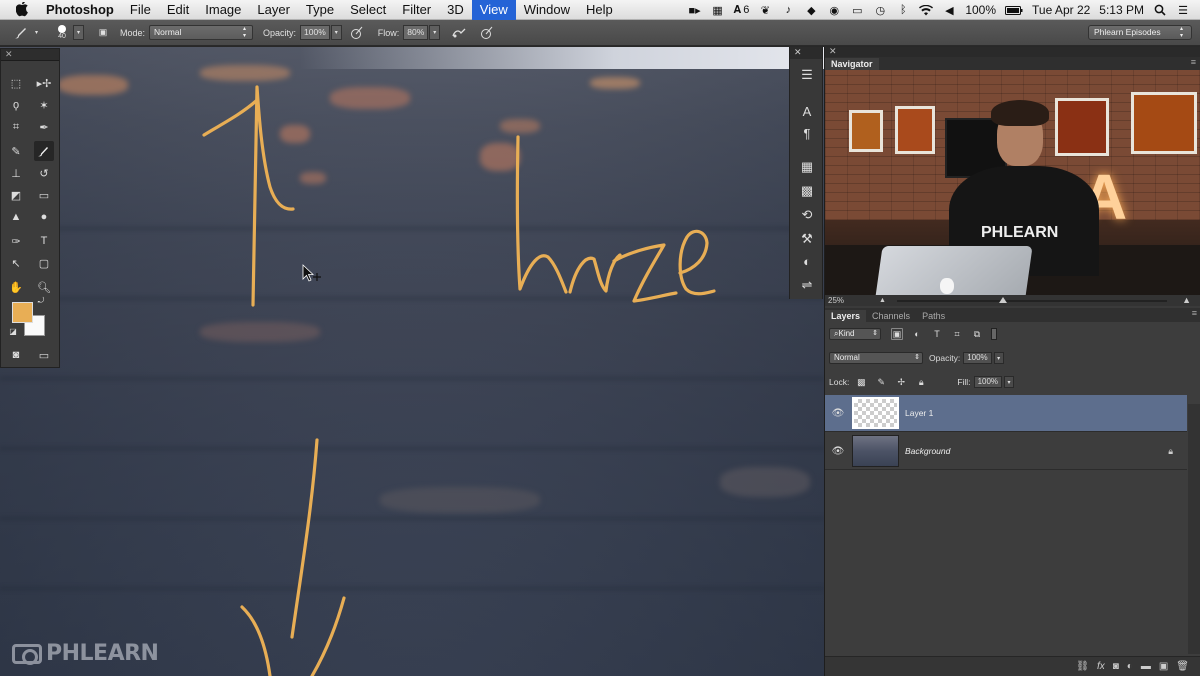 This screenshot has width=1200, height=676. I want to click on time-machine-icon: ◷, so click(880, 10).